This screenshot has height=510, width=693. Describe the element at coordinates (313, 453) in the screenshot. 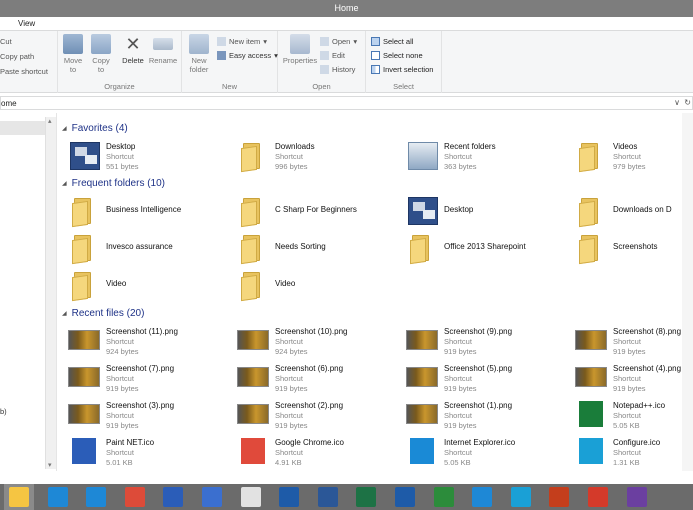

I see `recent-file-item: Google Chrome.ico Shortcut 4.91 KB` at that location.